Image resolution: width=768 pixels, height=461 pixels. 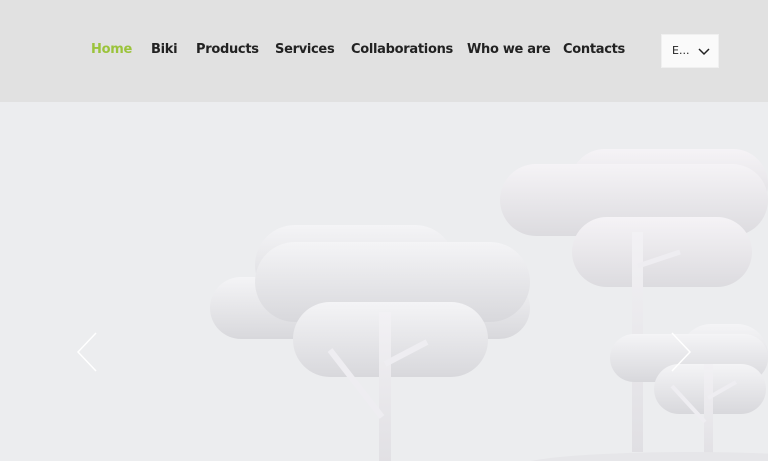 I want to click on slider-next-button, so click(x=681, y=352).